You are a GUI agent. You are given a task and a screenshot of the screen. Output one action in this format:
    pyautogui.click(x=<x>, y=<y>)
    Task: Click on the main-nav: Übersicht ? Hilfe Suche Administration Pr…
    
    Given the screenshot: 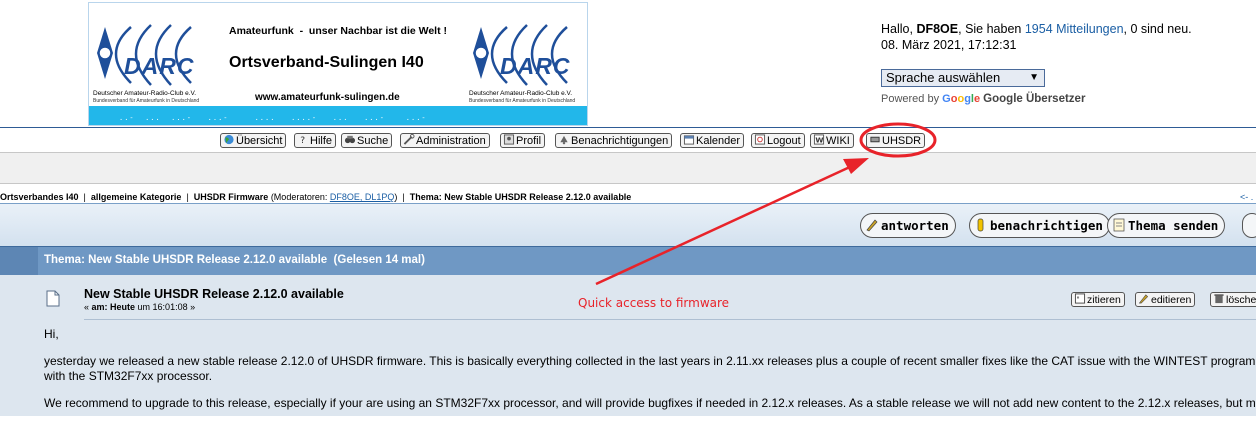 What is the action you would take?
    pyautogui.click(x=628, y=140)
    